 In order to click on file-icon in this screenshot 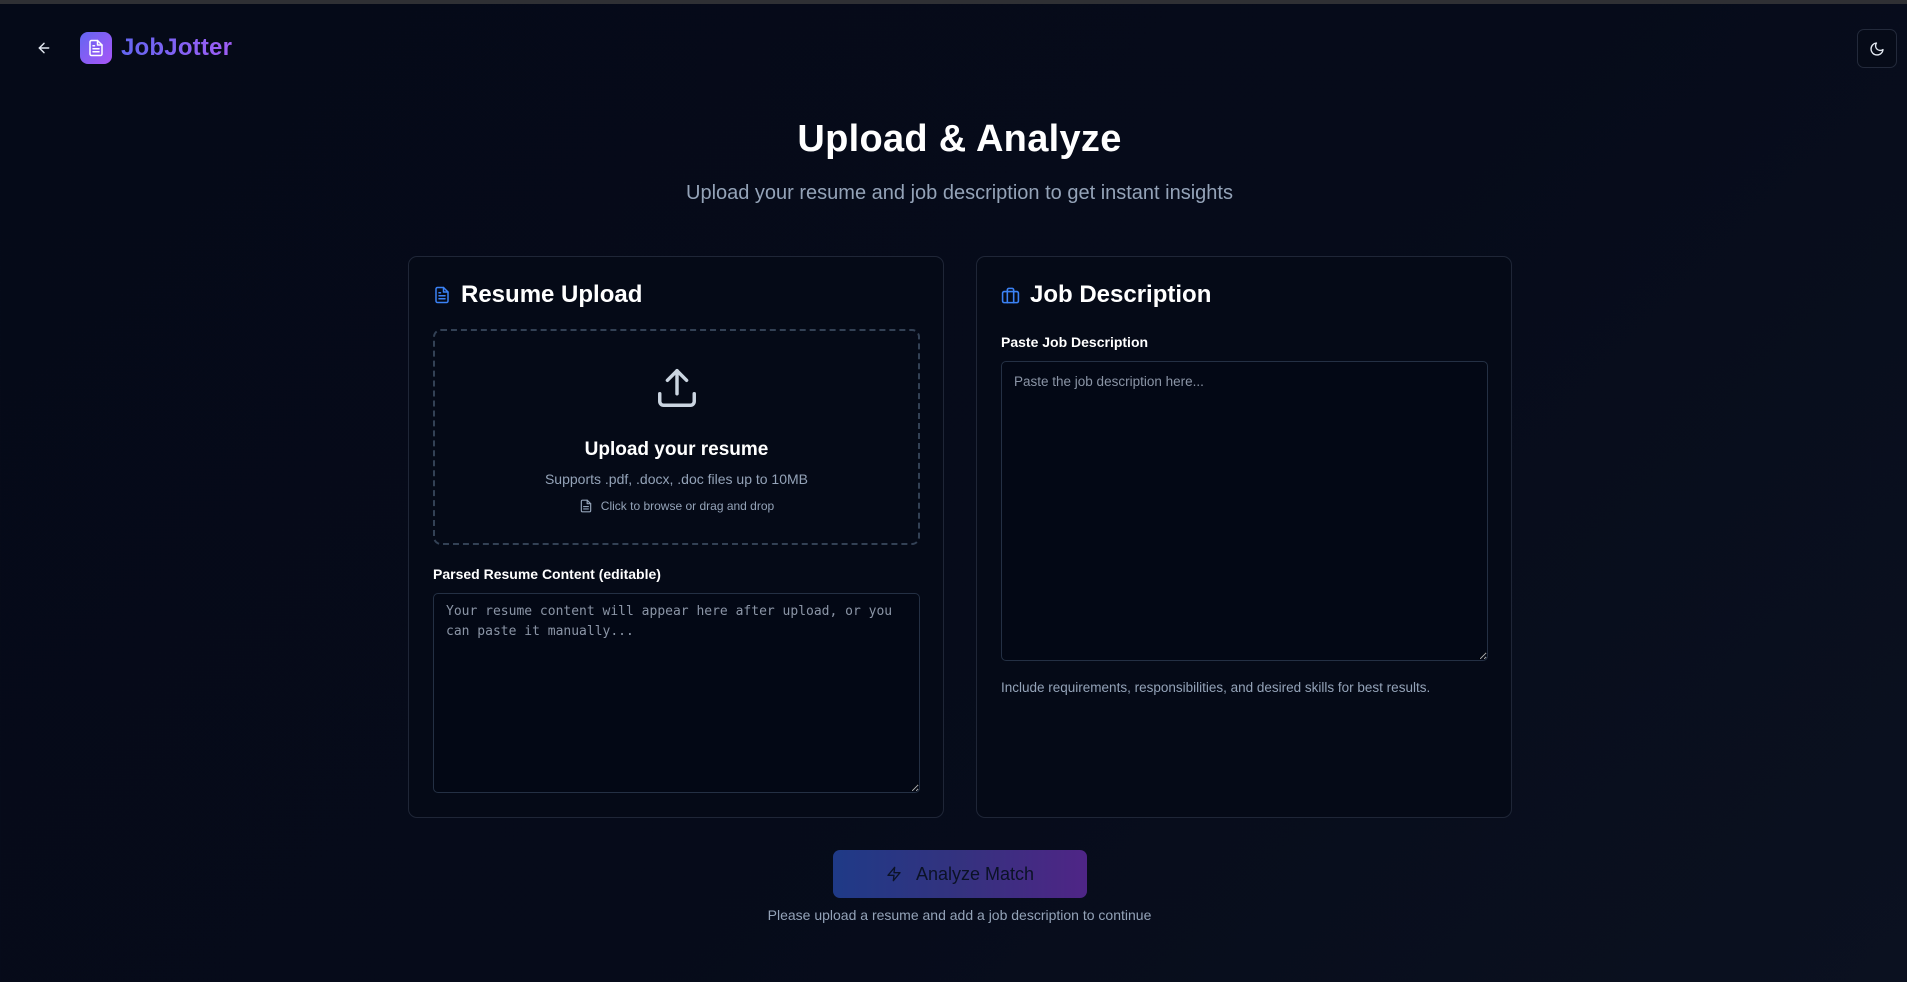, I will do `click(586, 506)`.